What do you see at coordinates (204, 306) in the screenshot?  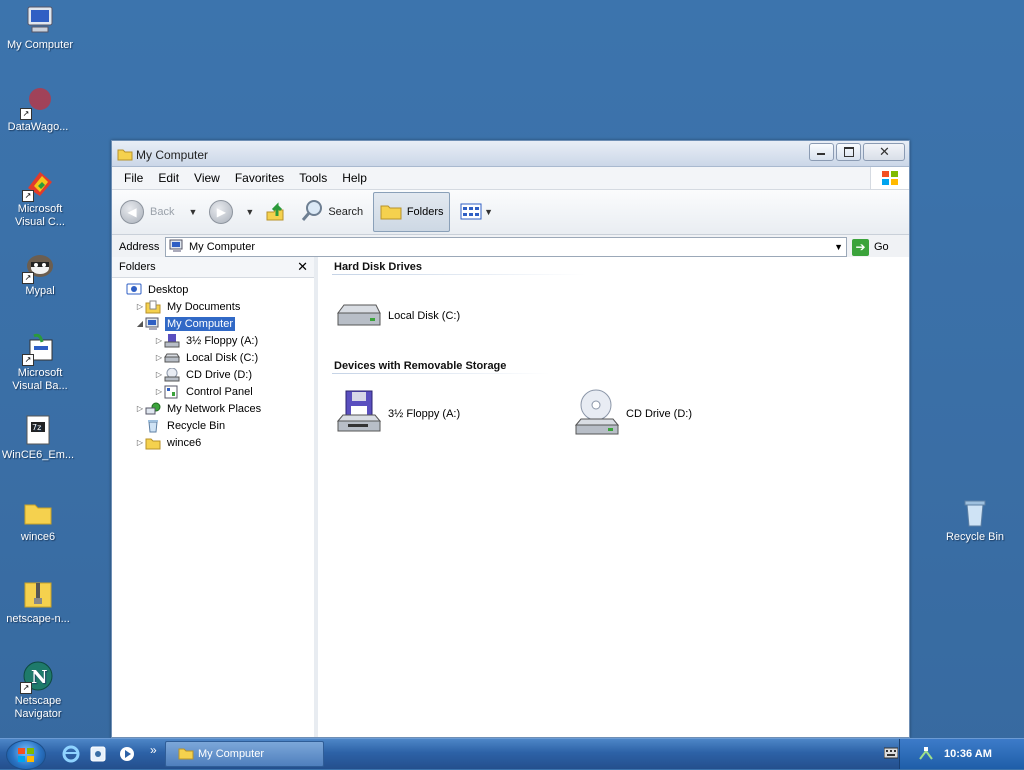 I see `tree-node-label: My Documents` at bounding box center [204, 306].